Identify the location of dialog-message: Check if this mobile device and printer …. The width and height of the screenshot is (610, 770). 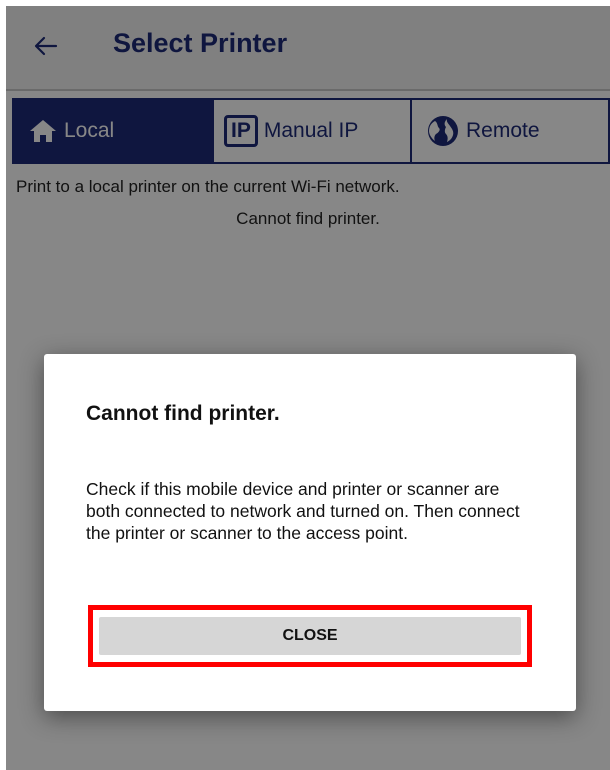
(303, 511).